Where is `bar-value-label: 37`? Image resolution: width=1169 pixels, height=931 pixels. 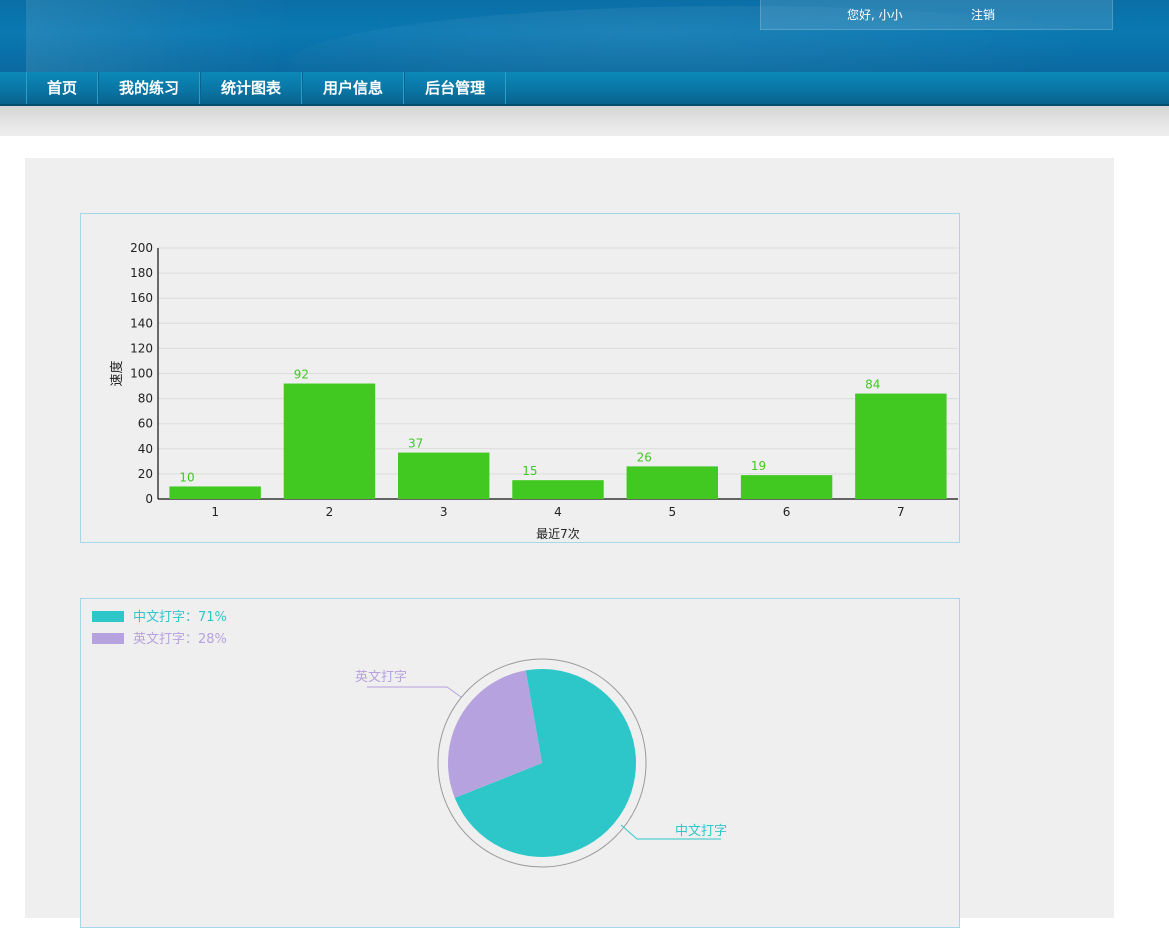
bar-value-label: 37 is located at coordinates (415, 444).